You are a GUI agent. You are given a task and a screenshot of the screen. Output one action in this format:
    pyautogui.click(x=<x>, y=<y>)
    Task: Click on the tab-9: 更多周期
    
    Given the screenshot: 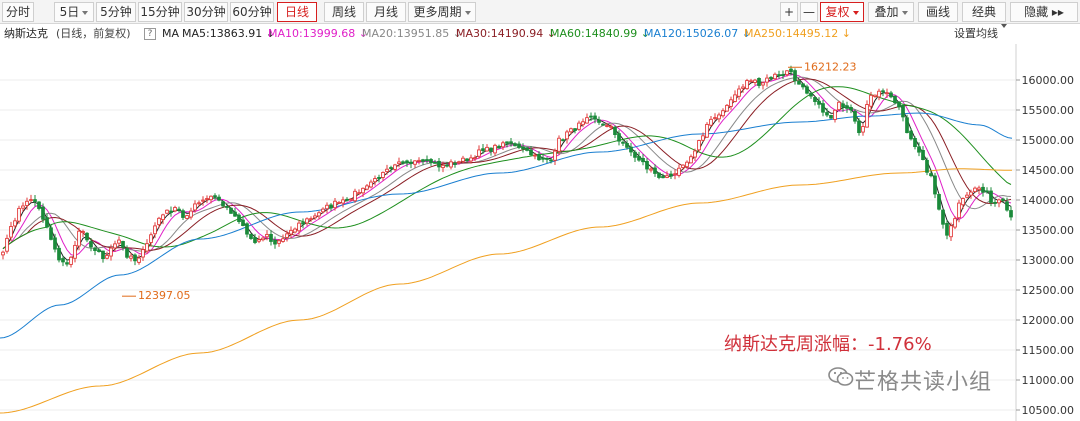 What is the action you would take?
    pyautogui.click(x=442, y=12)
    